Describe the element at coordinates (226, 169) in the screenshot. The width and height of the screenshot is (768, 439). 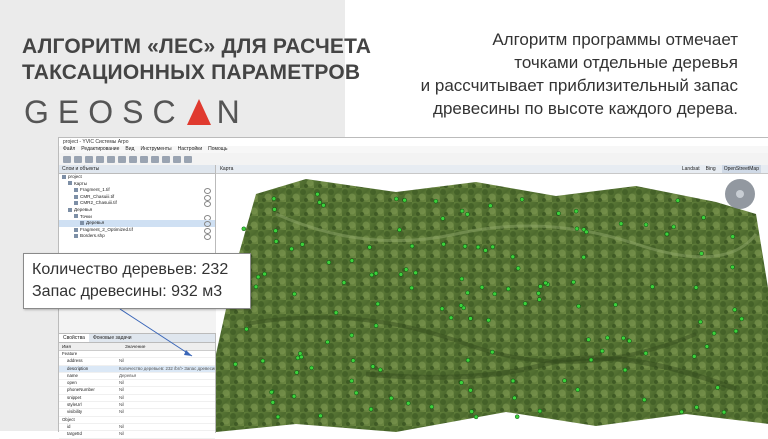
I see `tab-map: Карта` at that location.